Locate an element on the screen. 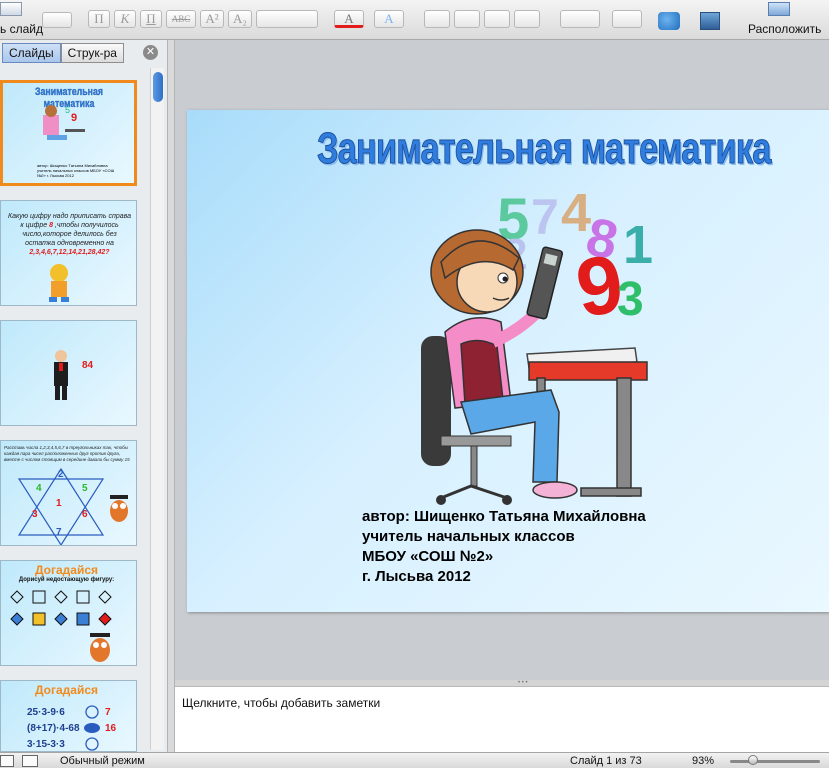 The width and height of the screenshot is (829, 768). superscript-button: A² is located at coordinates (212, 19).